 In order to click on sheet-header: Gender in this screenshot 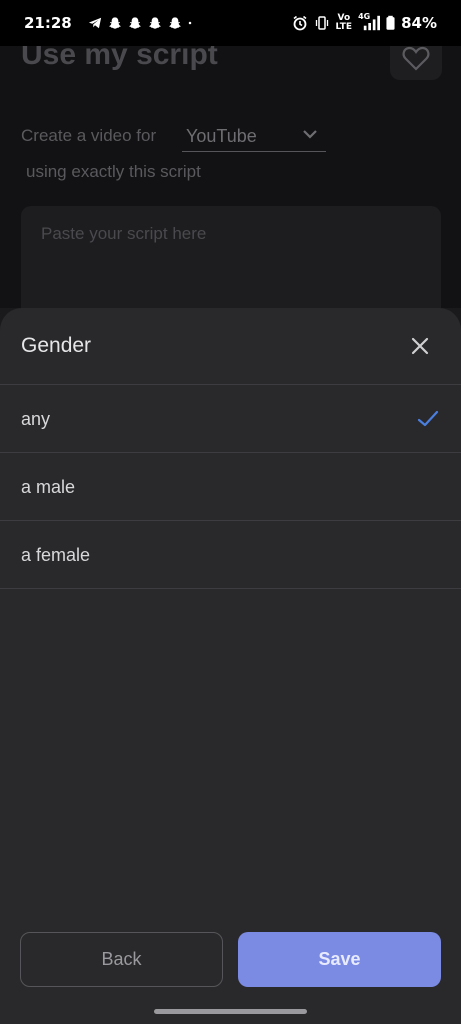, I will do `click(230, 346)`.